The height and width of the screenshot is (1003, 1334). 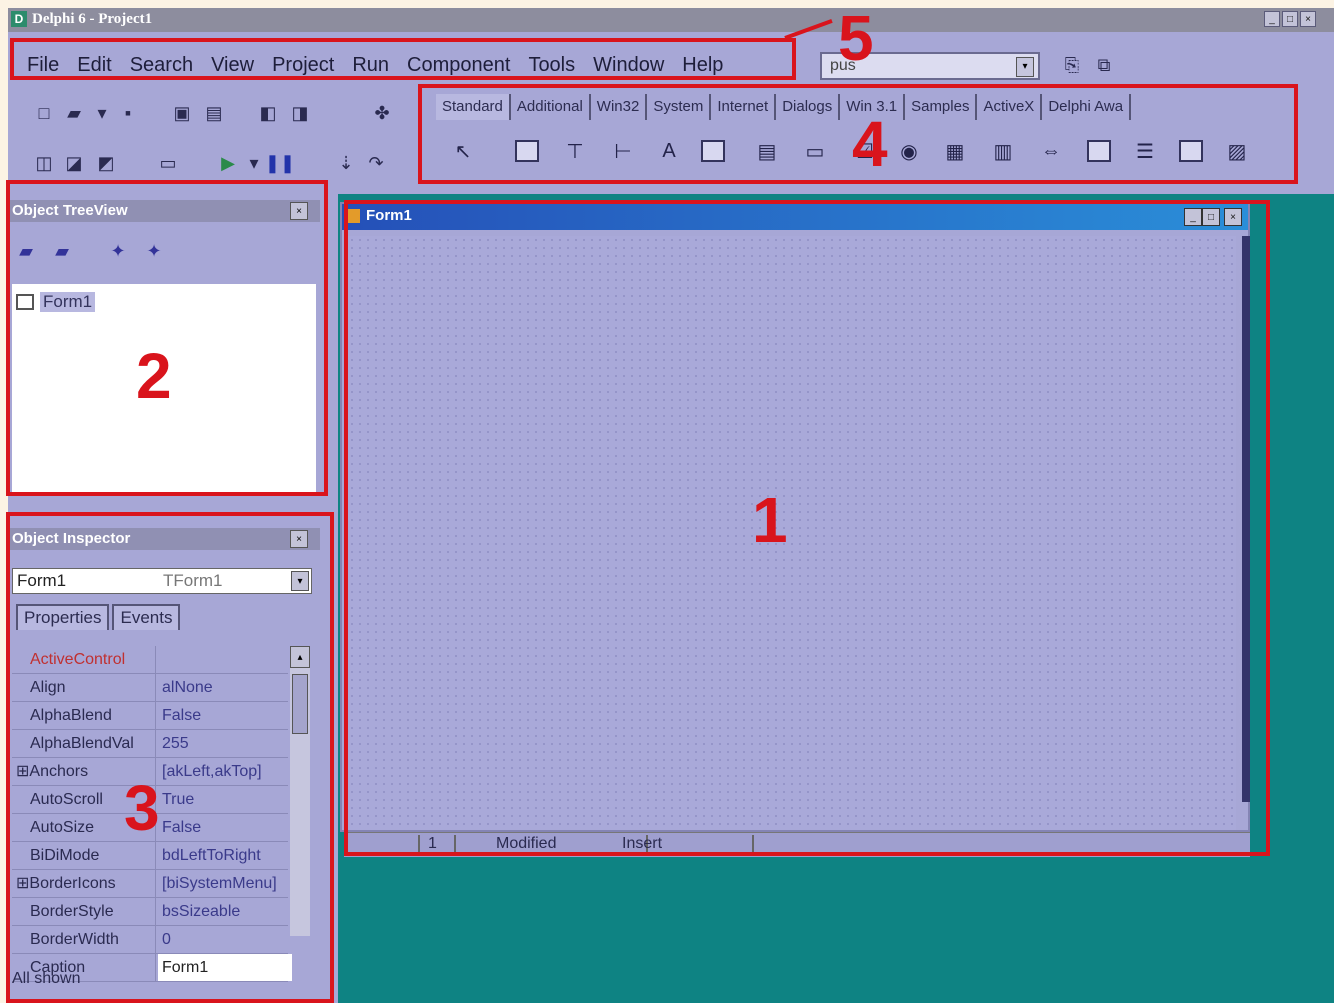 What do you see at coordinates (1290, 19) in the screenshot?
I see `maximize-button: □` at bounding box center [1290, 19].